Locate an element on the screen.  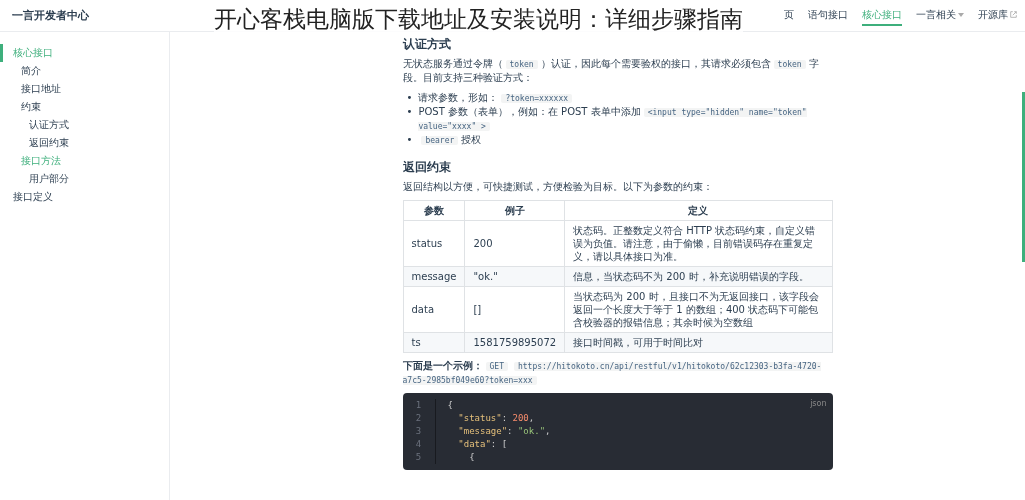
overlay-title: 开心客栈电脑版下载地址及安装说明：详细步骤指南 is located at coordinates (478, 19).